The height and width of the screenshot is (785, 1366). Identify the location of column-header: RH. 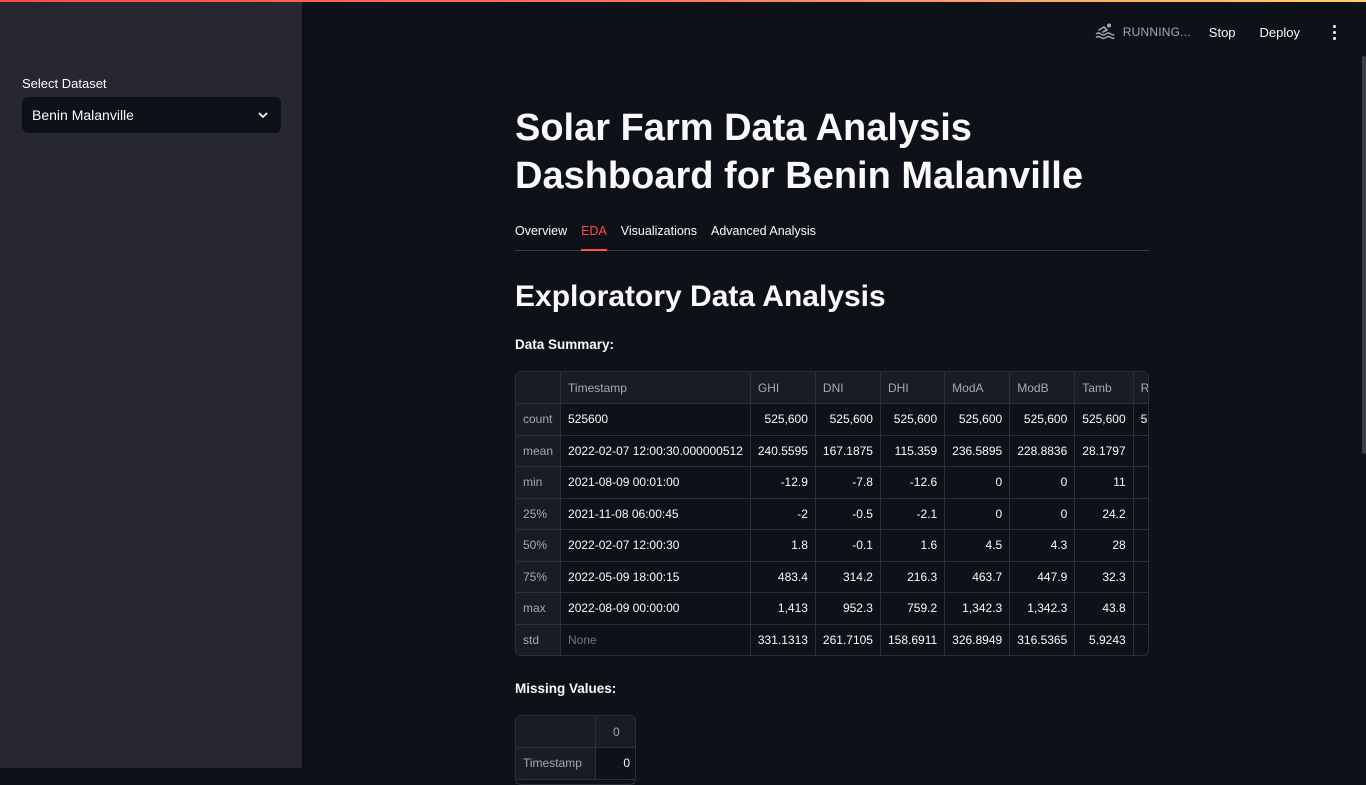
(1140, 388).